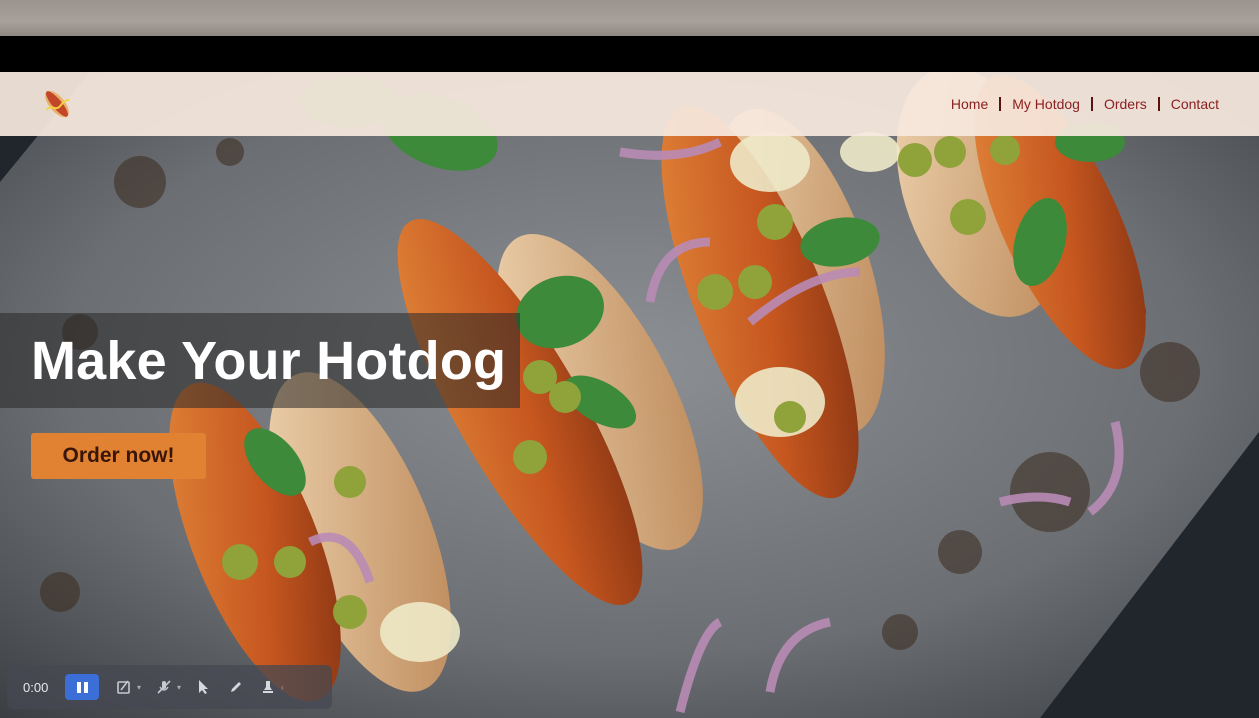  What do you see at coordinates (269, 361) in the screenshot?
I see `hero-headline: Make Your Hotdog` at bounding box center [269, 361].